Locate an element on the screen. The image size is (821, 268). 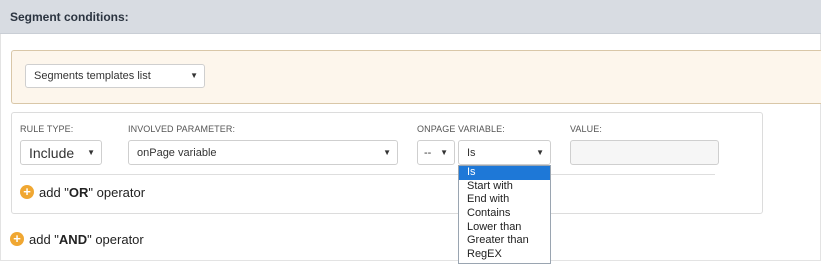
add-and-suffix: " operator is located at coordinates (115, 239).